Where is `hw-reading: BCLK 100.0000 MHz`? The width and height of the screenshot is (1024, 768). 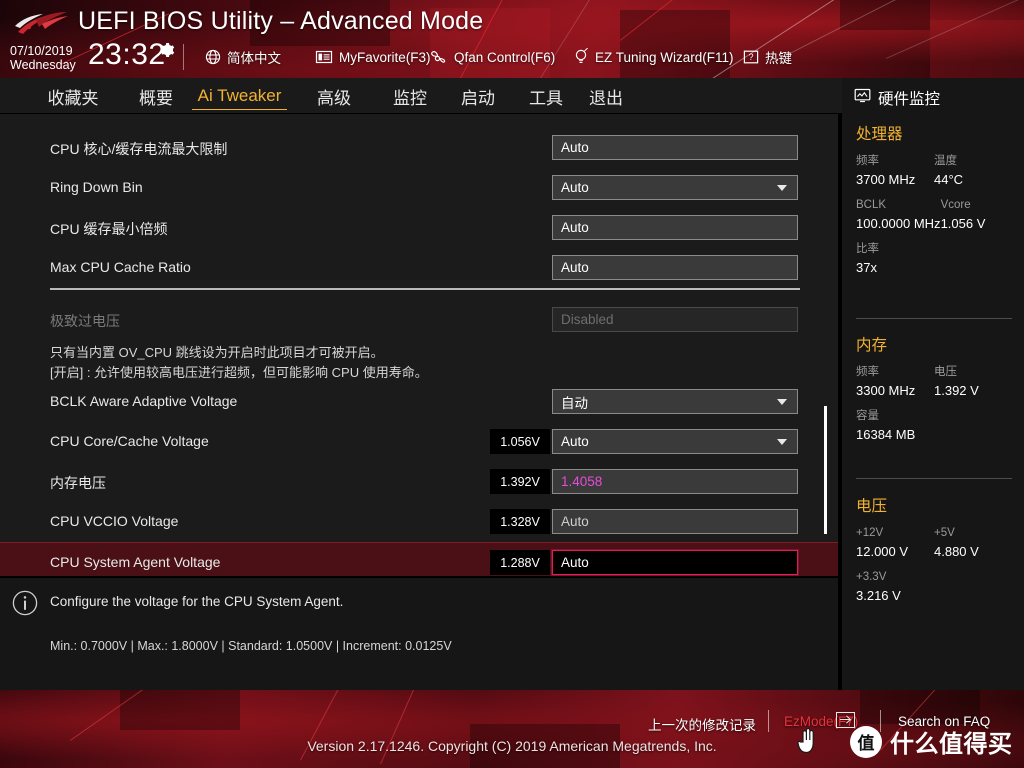 hw-reading: BCLK 100.0000 MHz is located at coordinates (898, 220).